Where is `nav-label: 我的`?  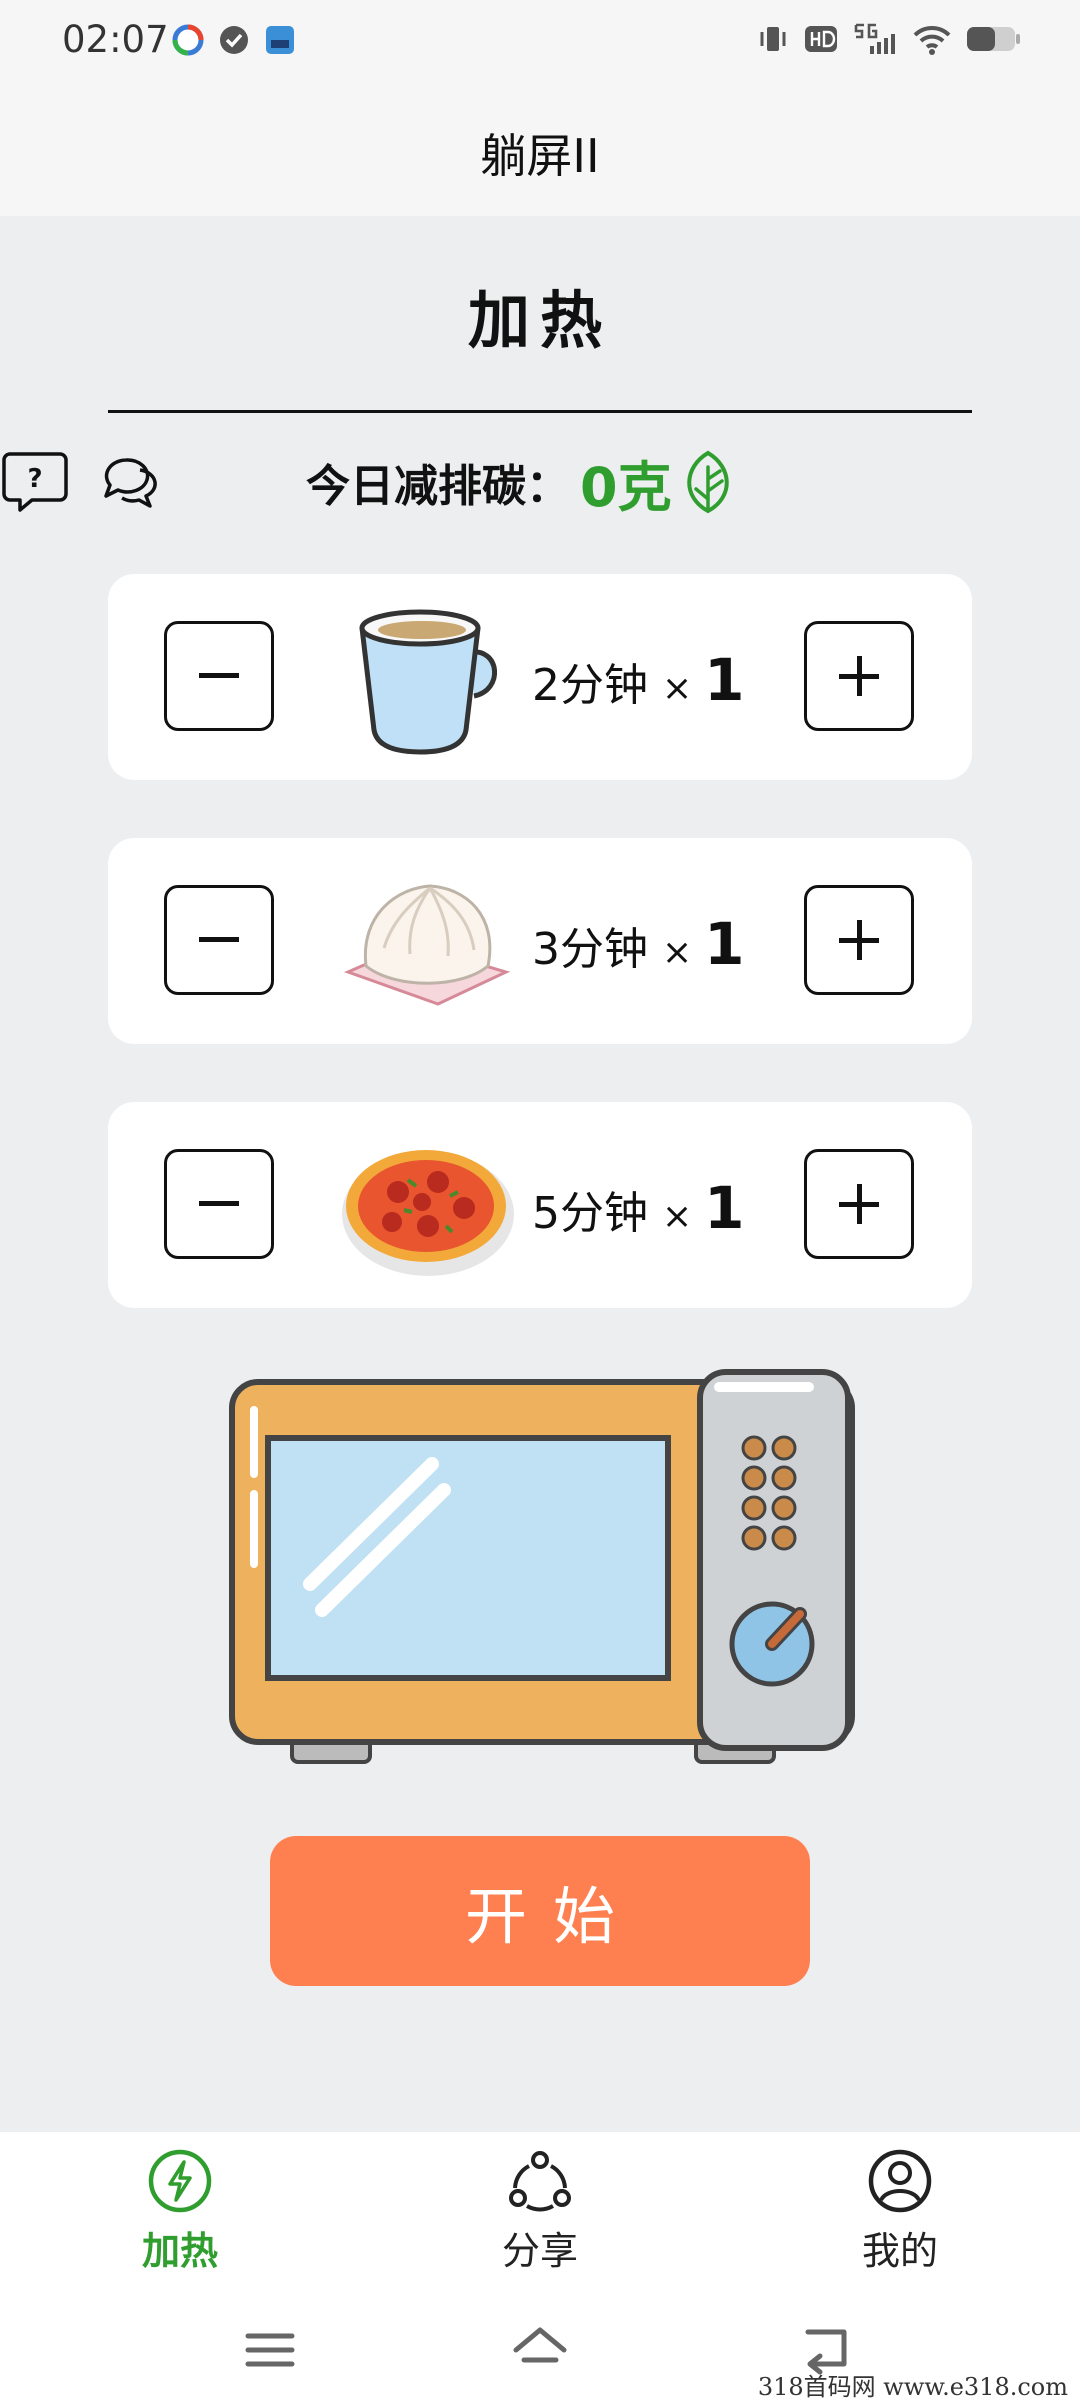 nav-label: 我的 is located at coordinates (899, 2251).